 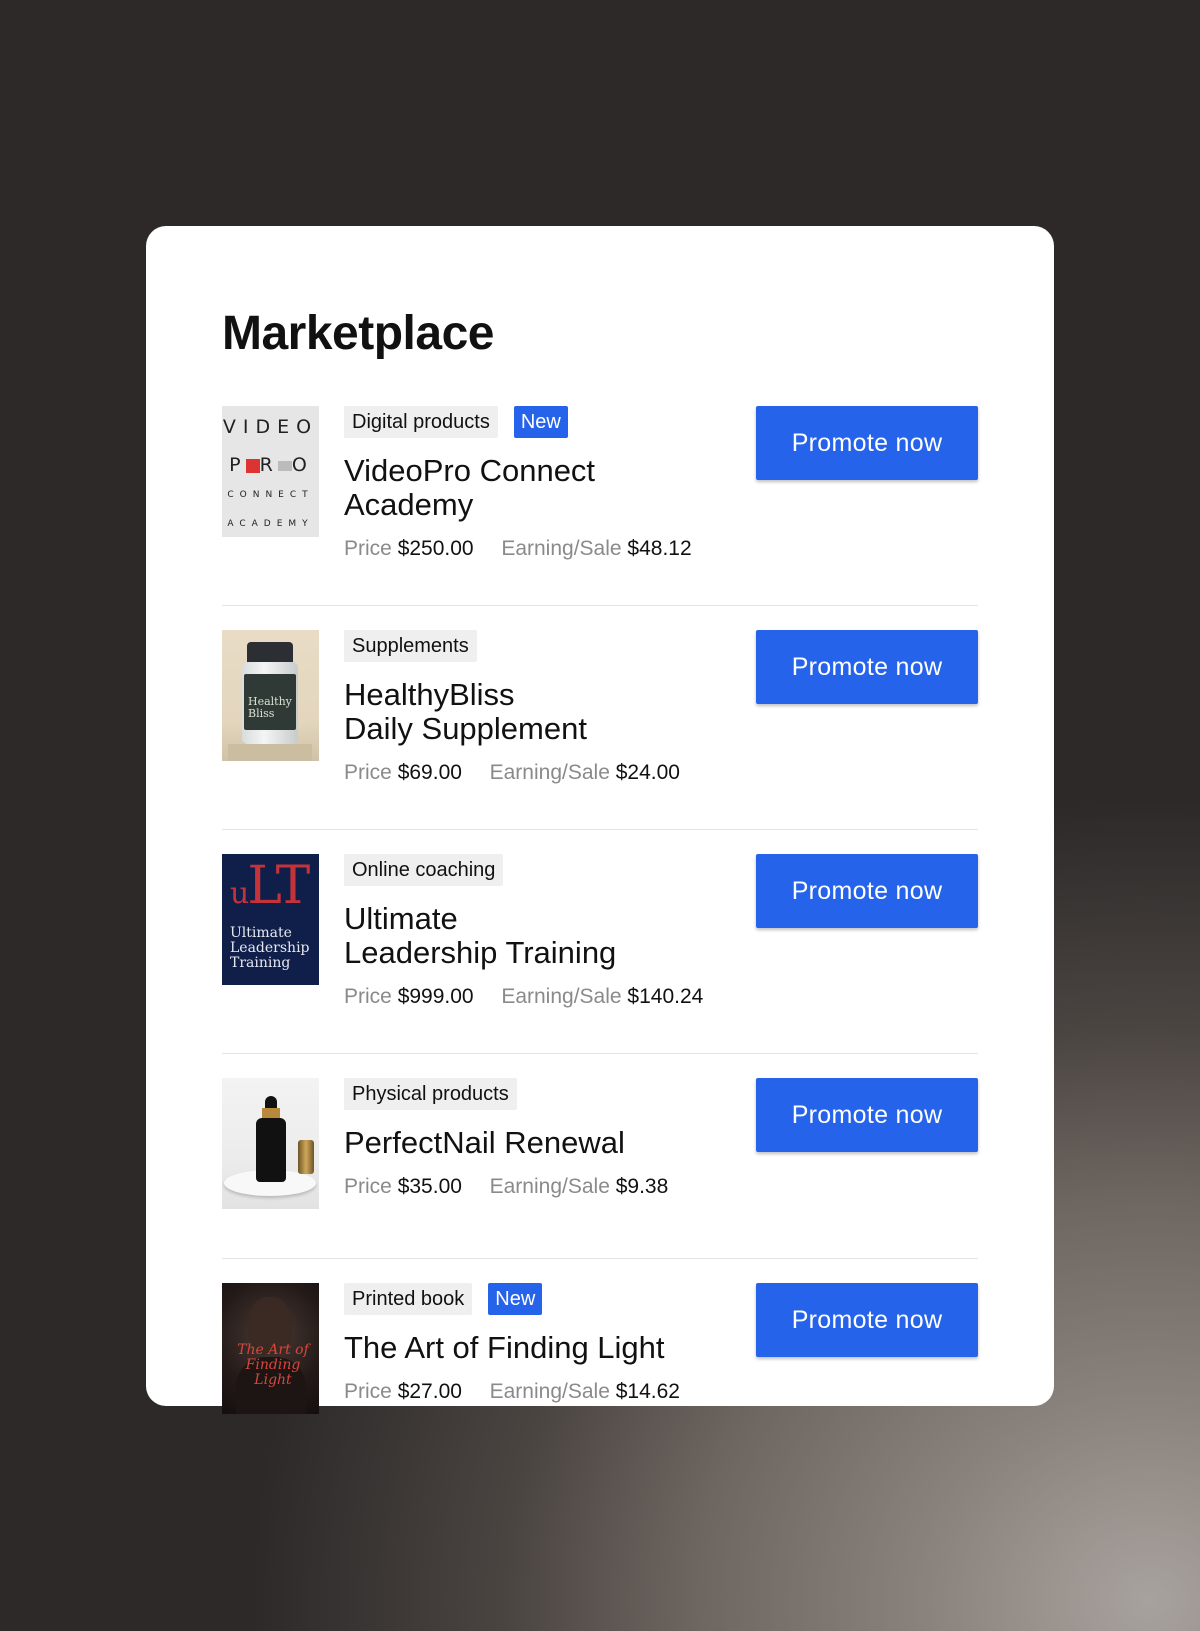 I want to click on product-thumbnail, so click(x=270, y=1143).